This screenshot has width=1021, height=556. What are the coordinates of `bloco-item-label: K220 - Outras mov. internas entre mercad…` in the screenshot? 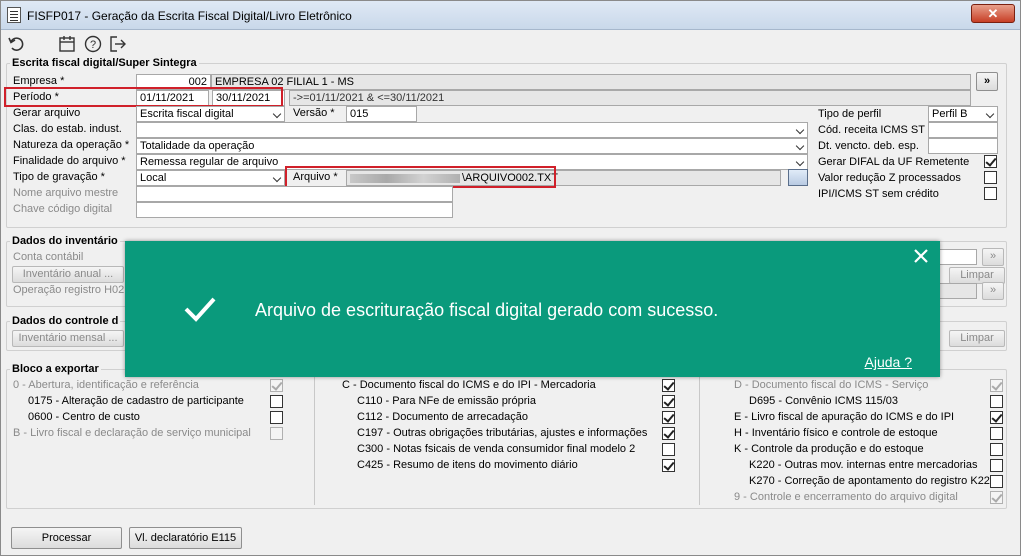 It's located at (863, 465).